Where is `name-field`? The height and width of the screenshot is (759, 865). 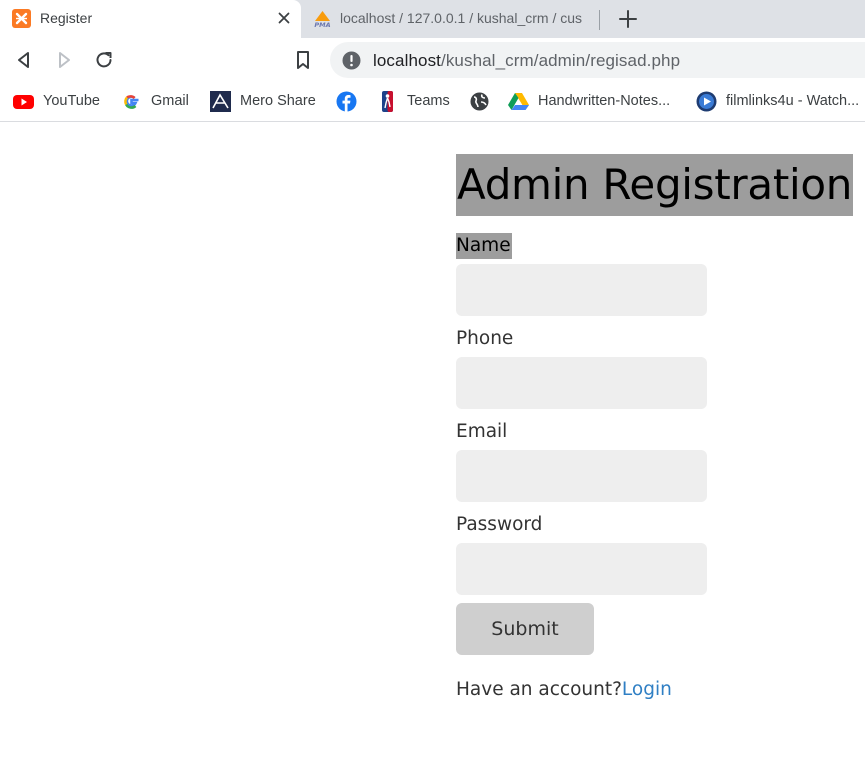
name-field is located at coordinates (581, 290).